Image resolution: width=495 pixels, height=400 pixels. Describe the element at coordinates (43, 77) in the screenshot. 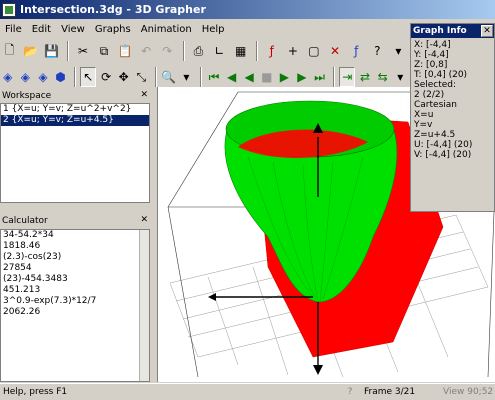

I see `view-top-icon: ◈` at that location.